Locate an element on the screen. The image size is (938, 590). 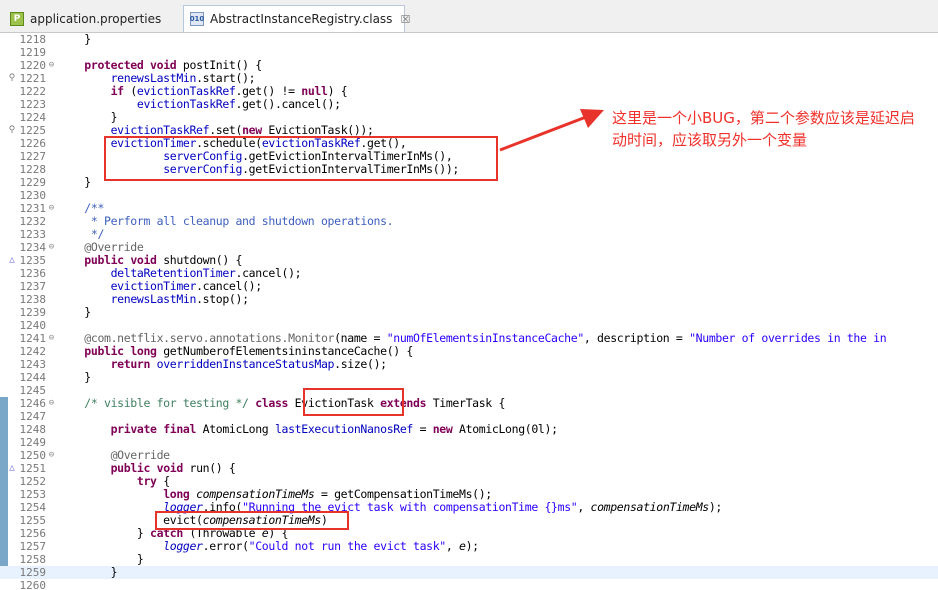
tab-abstract-instance-registry: 010 AbstractInstanceRegistry.class ☒ is located at coordinates (296, 18).